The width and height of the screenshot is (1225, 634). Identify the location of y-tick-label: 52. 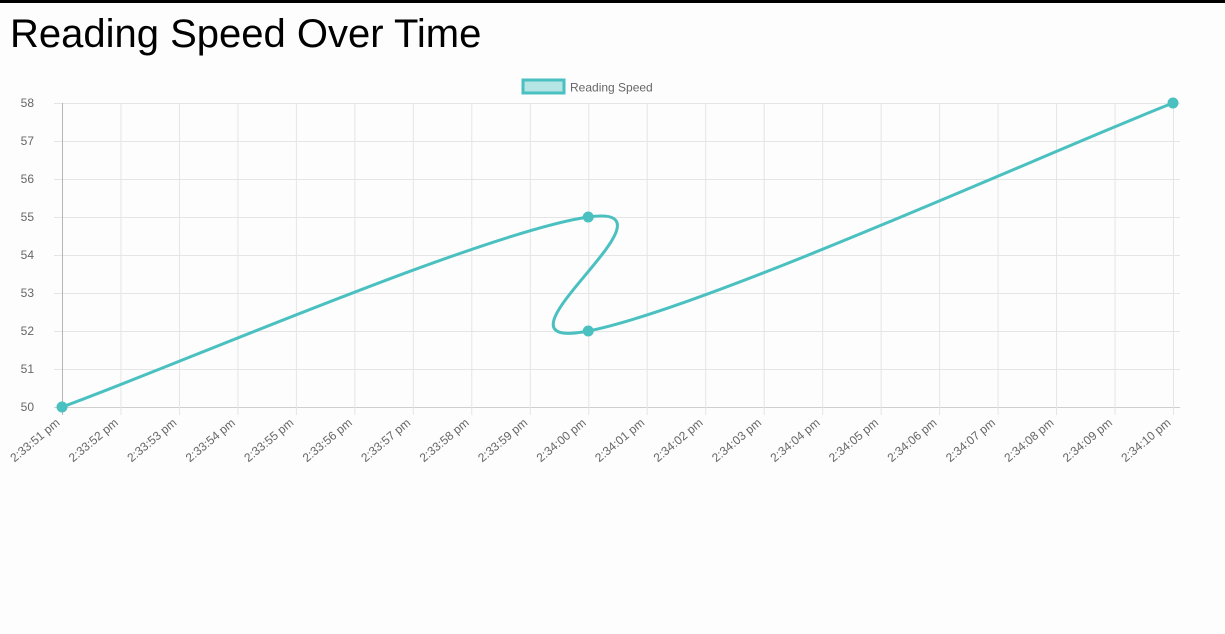
(28, 331).